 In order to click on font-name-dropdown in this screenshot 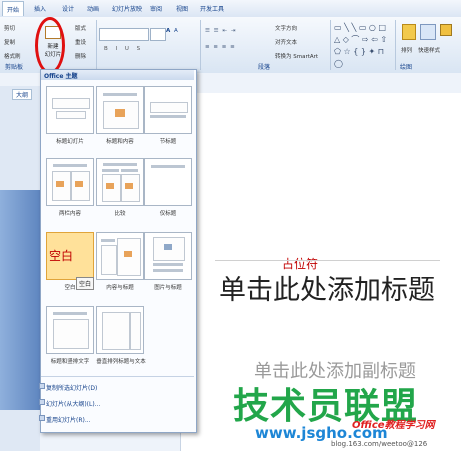, I will do `click(124, 34)`.